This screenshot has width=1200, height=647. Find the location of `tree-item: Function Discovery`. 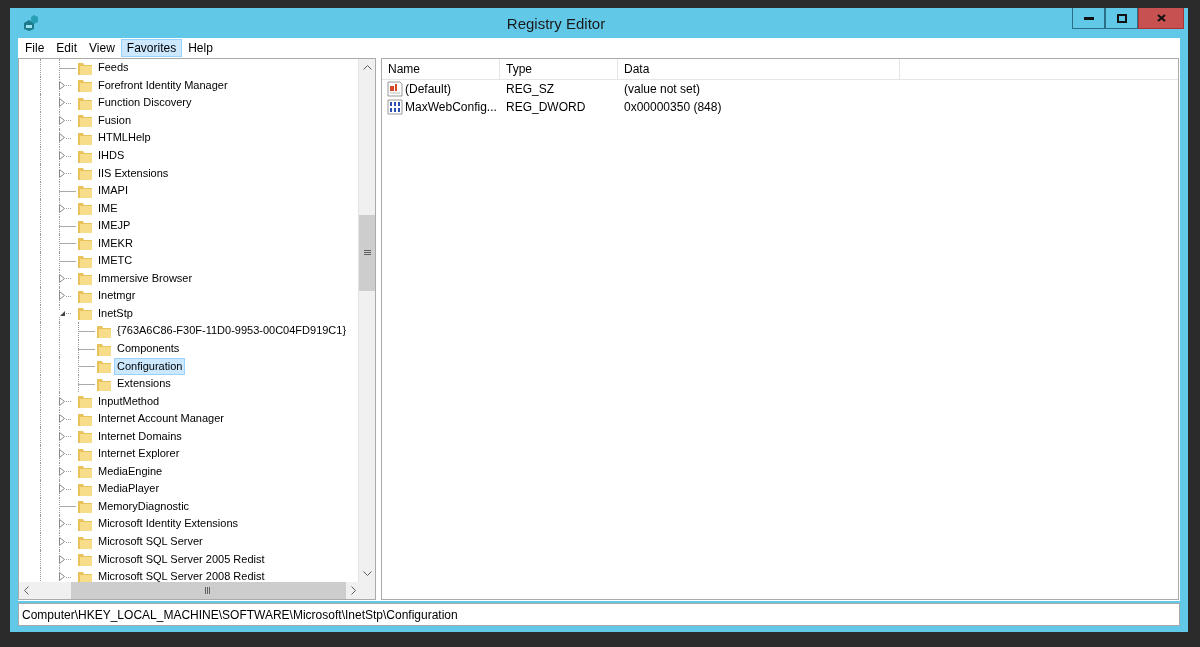

tree-item: Function Discovery is located at coordinates (145, 103).